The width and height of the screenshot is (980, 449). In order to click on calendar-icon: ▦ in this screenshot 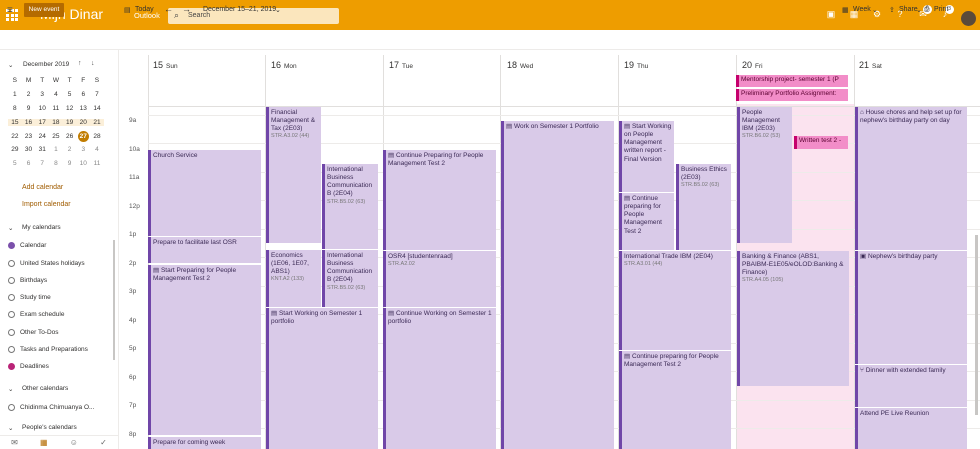, I will do `click(44, 442)`.